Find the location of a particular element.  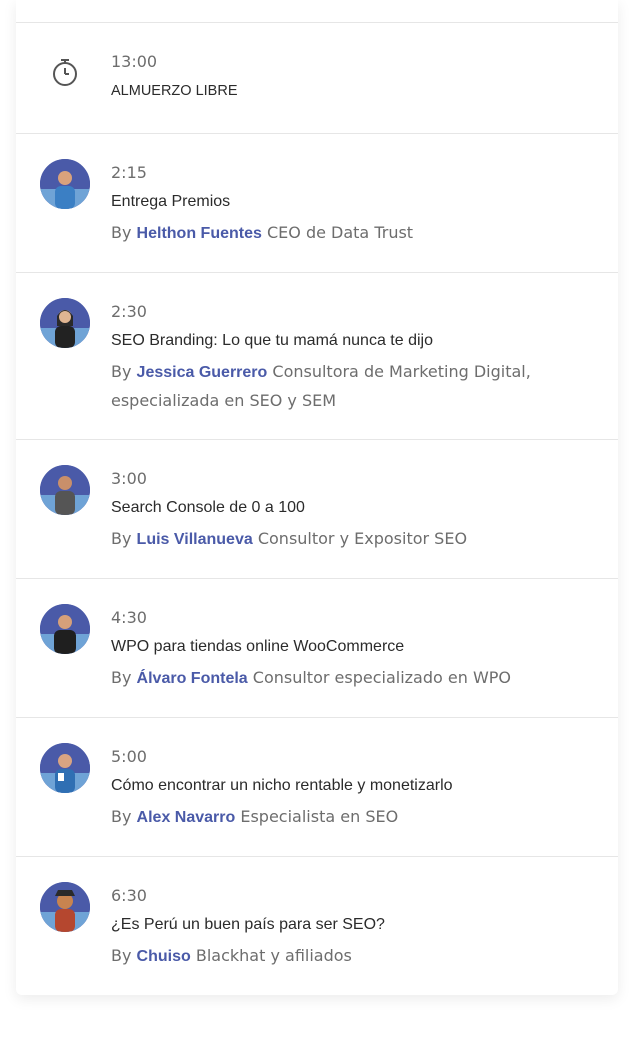

speaker-role: Blackhat y afiliados is located at coordinates (273, 955).